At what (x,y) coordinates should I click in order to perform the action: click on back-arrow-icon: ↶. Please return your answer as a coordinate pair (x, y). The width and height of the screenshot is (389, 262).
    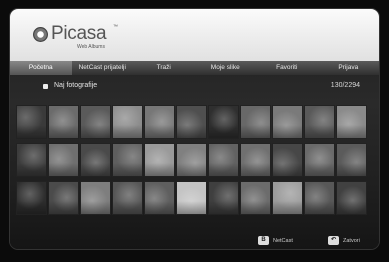
    Looking at the image, I should click on (333, 240).